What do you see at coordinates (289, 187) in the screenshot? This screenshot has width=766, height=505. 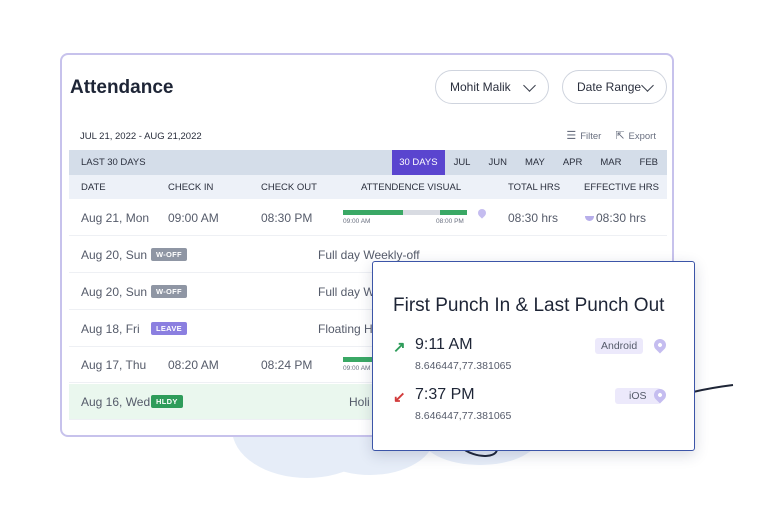 I see `column-header: CHECK OUT` at bounding box center [289, 187].